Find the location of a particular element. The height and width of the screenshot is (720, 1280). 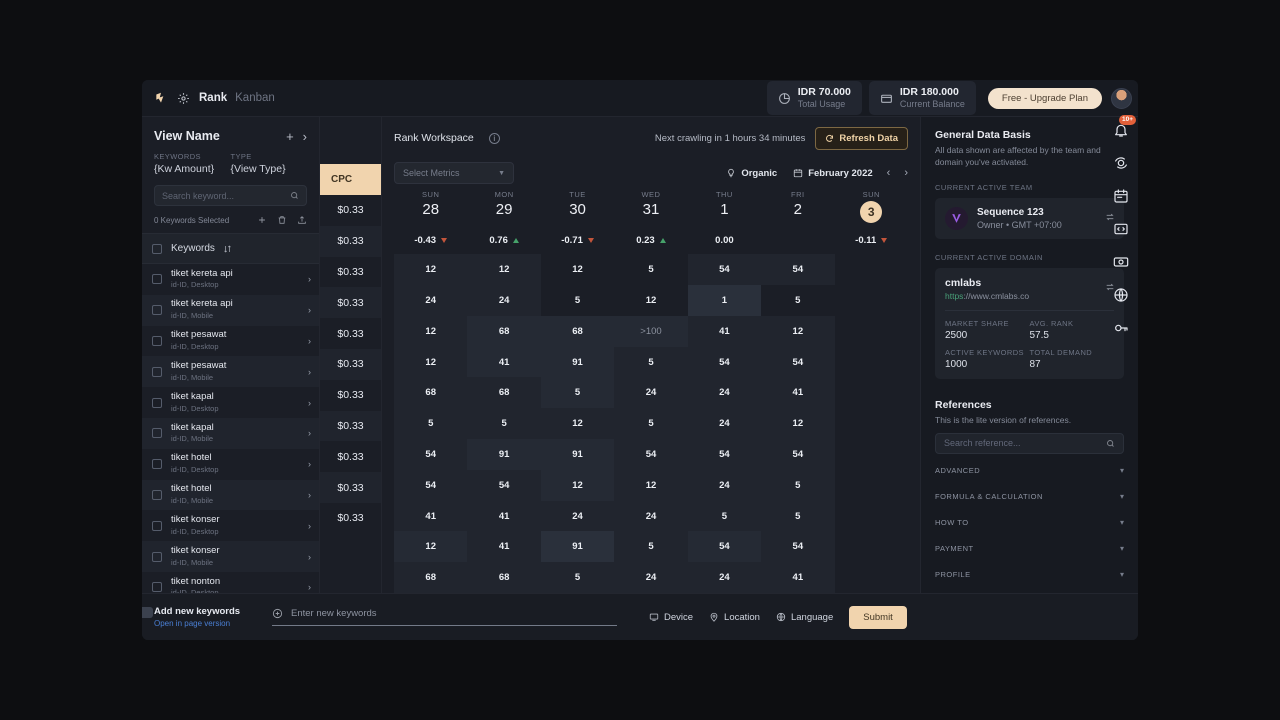

reference-search-box is located at coordinates (1029, 443).